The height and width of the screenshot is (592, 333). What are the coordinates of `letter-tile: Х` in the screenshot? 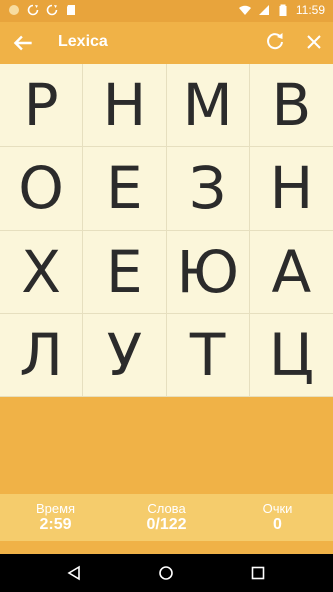 It's located at (42, 272).